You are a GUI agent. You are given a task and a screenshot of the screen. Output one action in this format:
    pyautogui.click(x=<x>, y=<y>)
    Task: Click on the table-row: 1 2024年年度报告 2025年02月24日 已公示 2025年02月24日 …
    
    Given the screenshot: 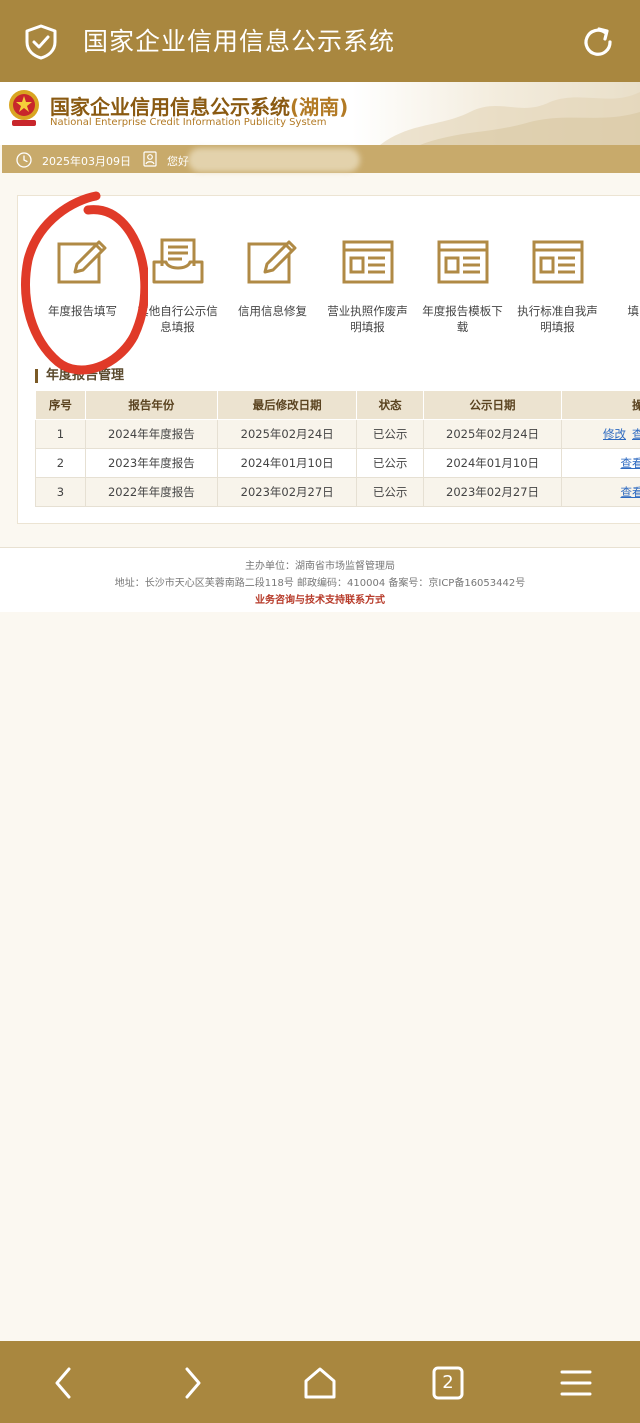 What is the action you would take?
    pyautogui.click(x=337, y=434)
    